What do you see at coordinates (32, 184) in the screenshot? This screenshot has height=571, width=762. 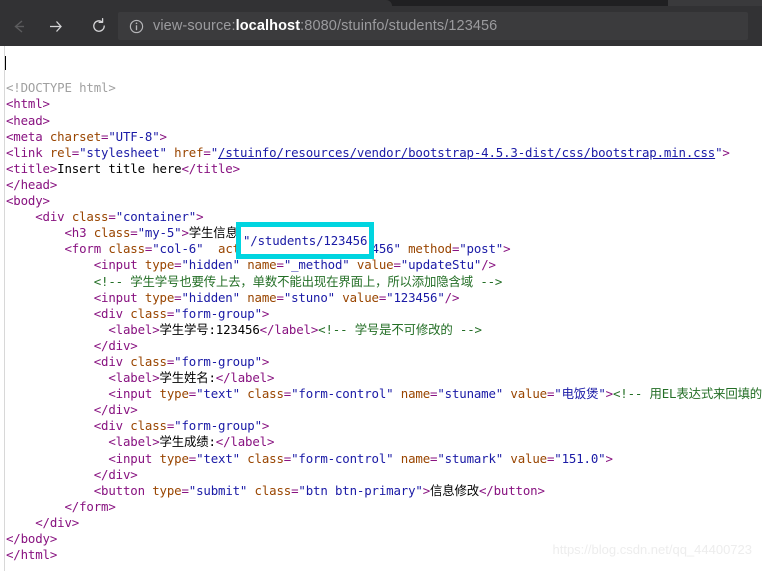 I see `source-line: </head>` at bounding box center [32, 184].